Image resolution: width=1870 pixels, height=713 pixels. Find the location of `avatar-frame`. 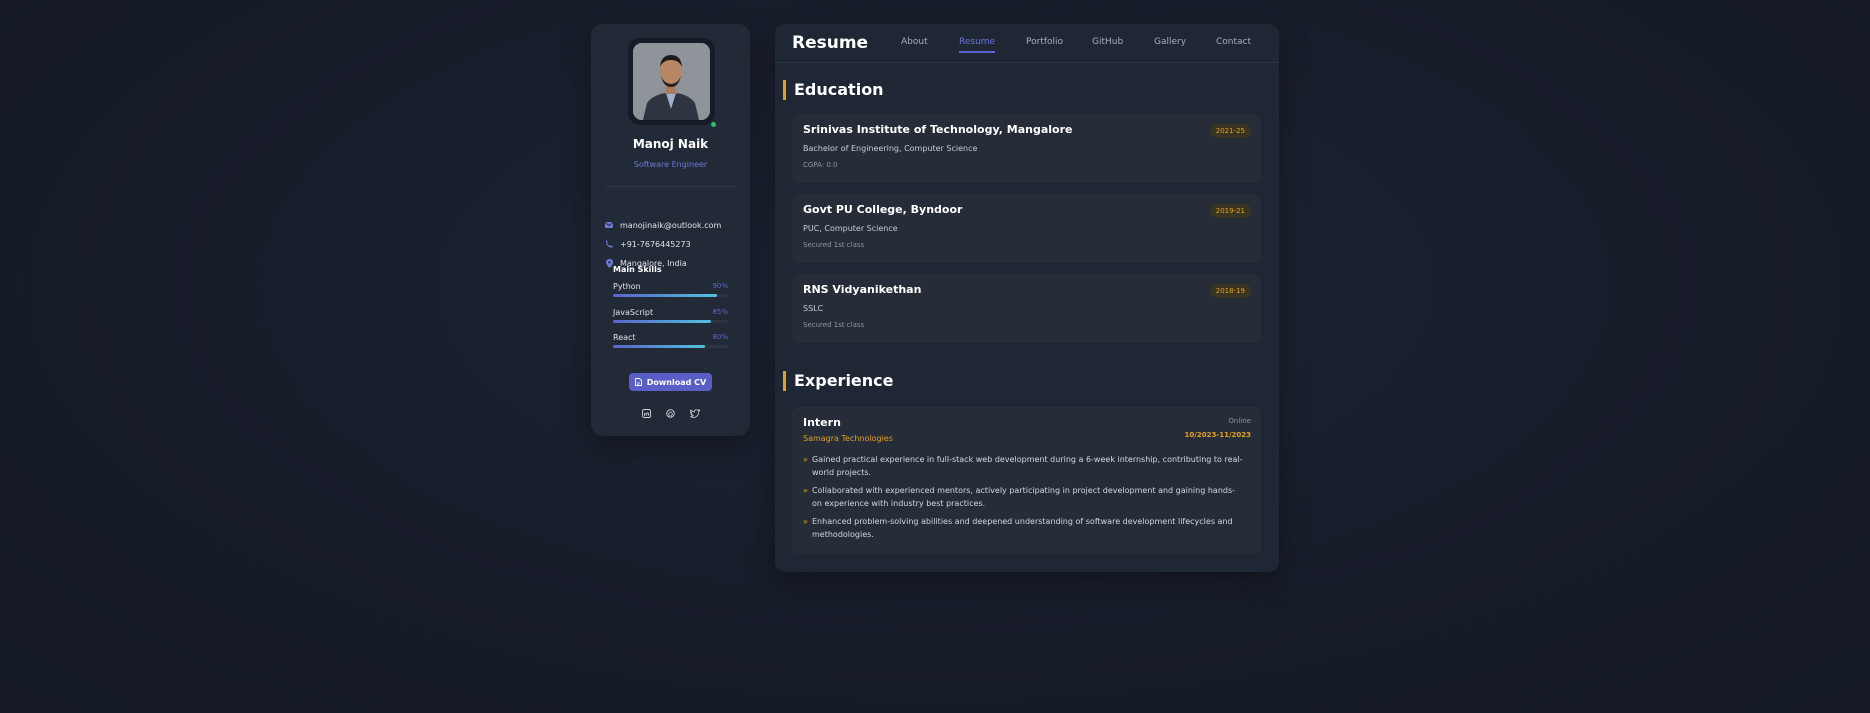

avatar-frame is located at coordinates (671, 81).